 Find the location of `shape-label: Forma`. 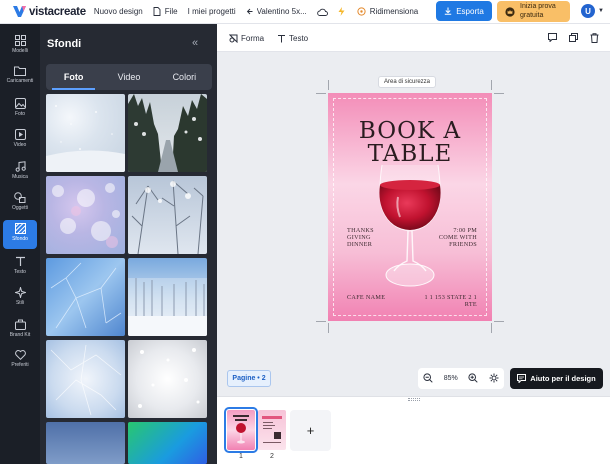

shape-label: Forma is located at coordinates (253, 38).